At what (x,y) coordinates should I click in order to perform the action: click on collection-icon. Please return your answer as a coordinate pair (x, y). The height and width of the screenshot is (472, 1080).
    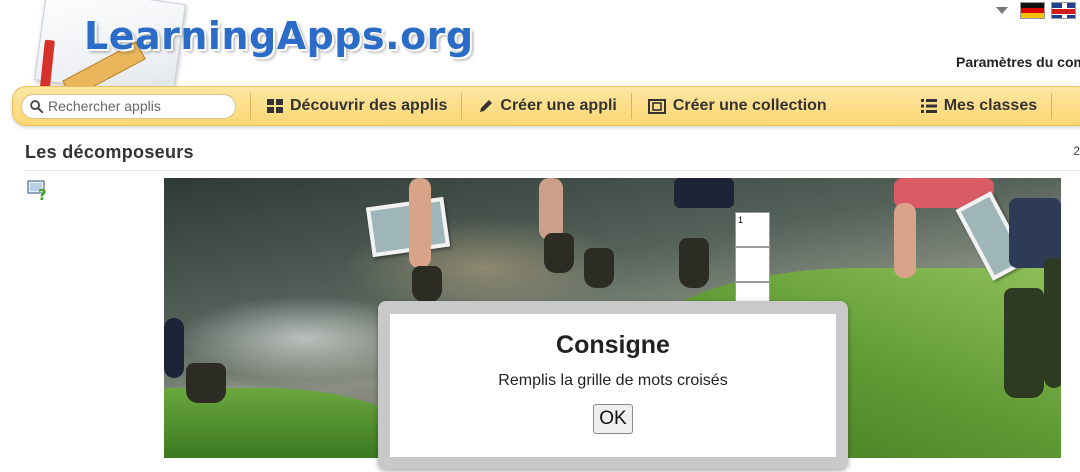
    Looking at the image, I should click on (656, 106).